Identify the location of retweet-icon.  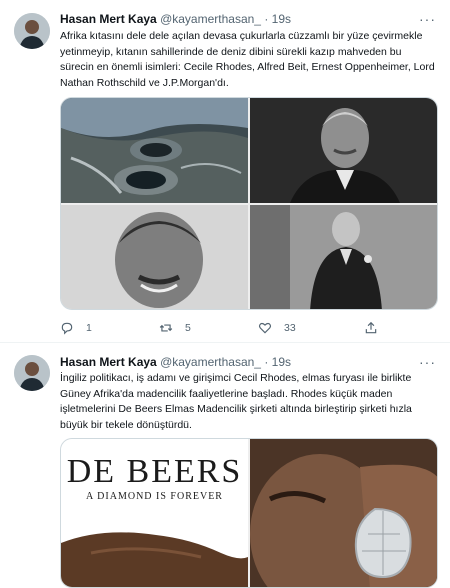
(166, 328).